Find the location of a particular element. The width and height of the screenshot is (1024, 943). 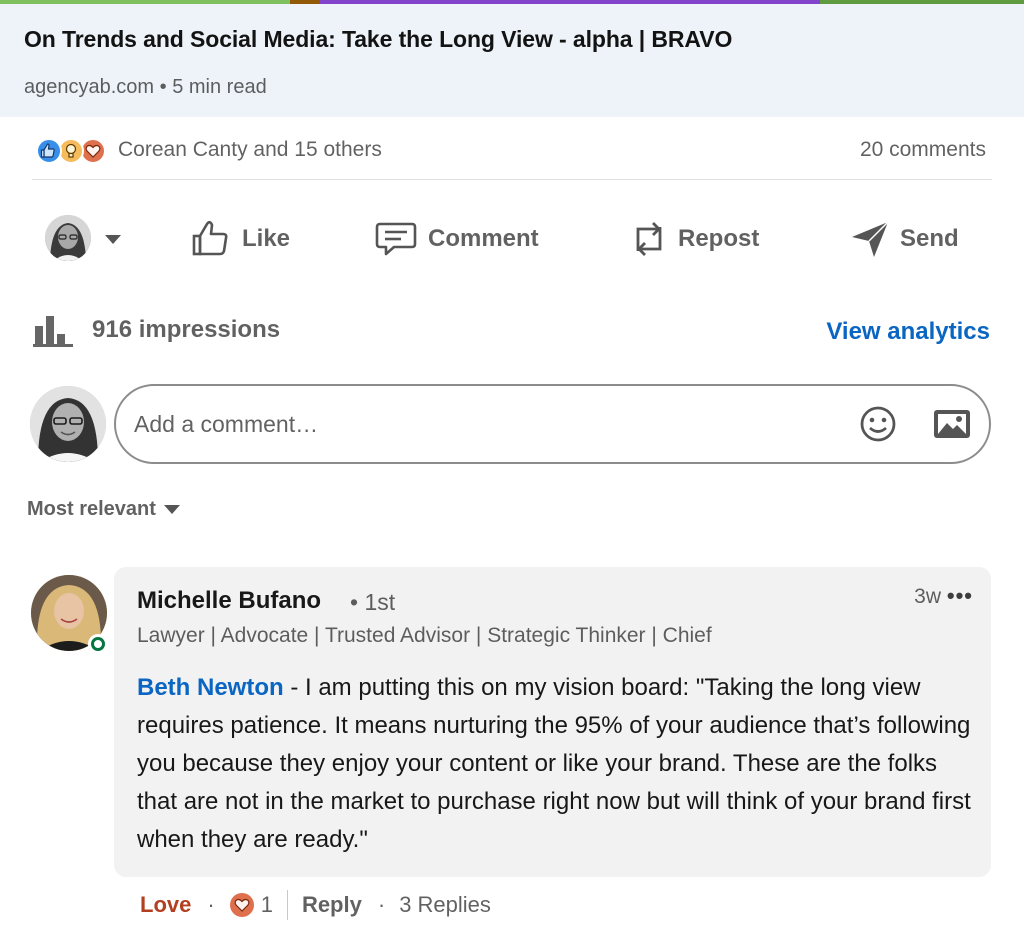

divider is located at coordinates (287, 905).